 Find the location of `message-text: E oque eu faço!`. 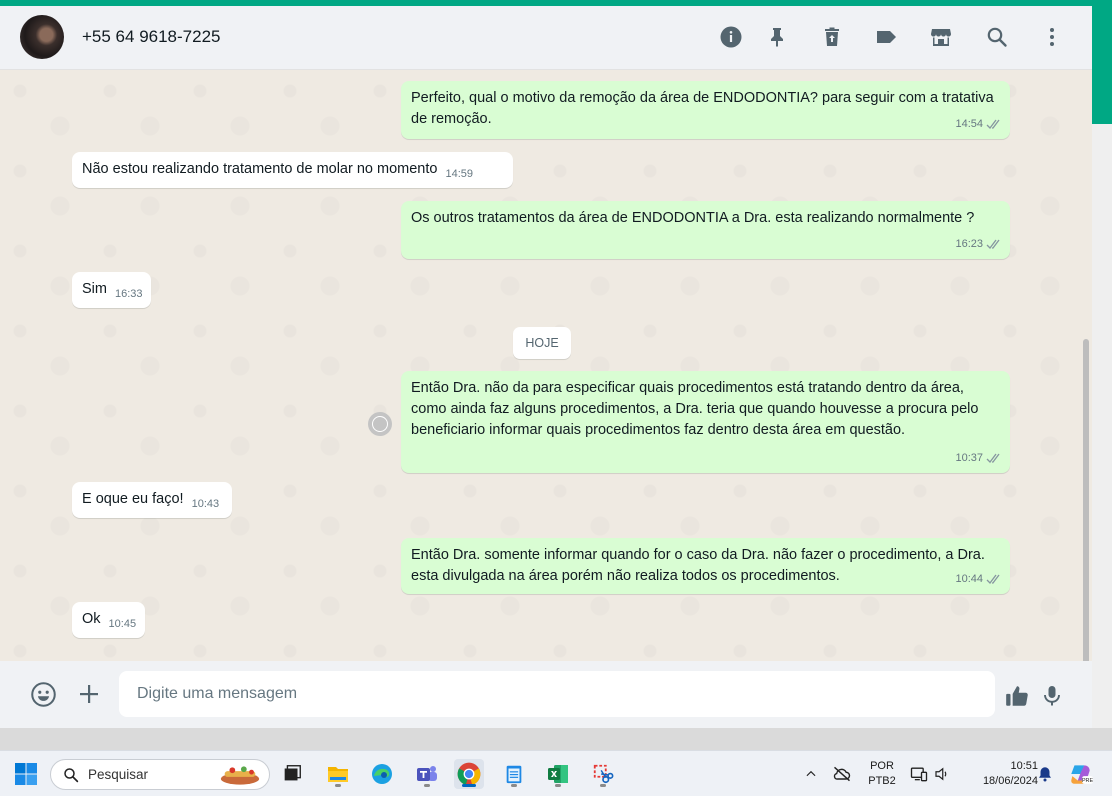

message-text: E oque eu faço! is located at coordinates (133, 499).